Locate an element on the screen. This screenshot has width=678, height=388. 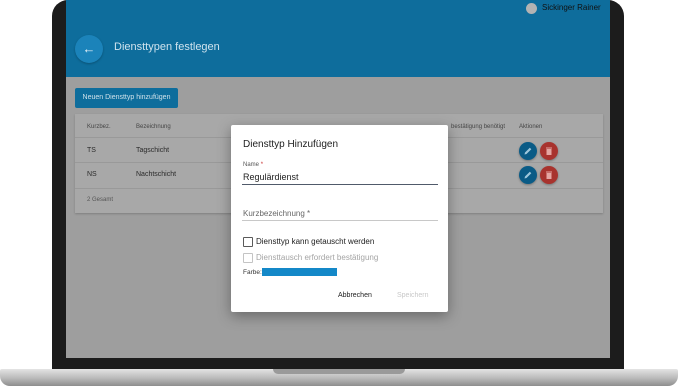
row-short: TS is located at coordinates (91, 150).